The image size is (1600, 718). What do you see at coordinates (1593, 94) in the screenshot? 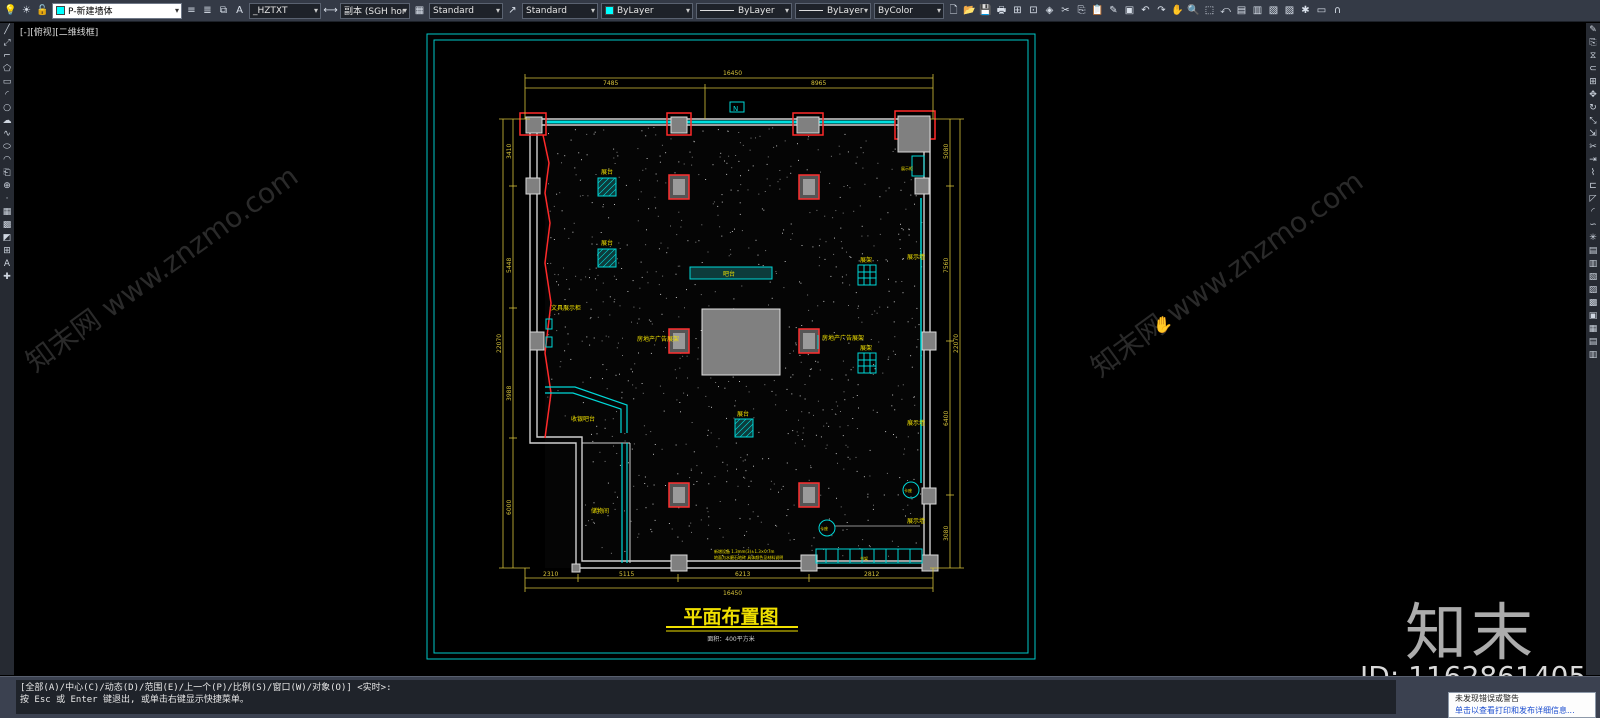
I see `move-icon: ✥` at bounding box center [1593, 94].